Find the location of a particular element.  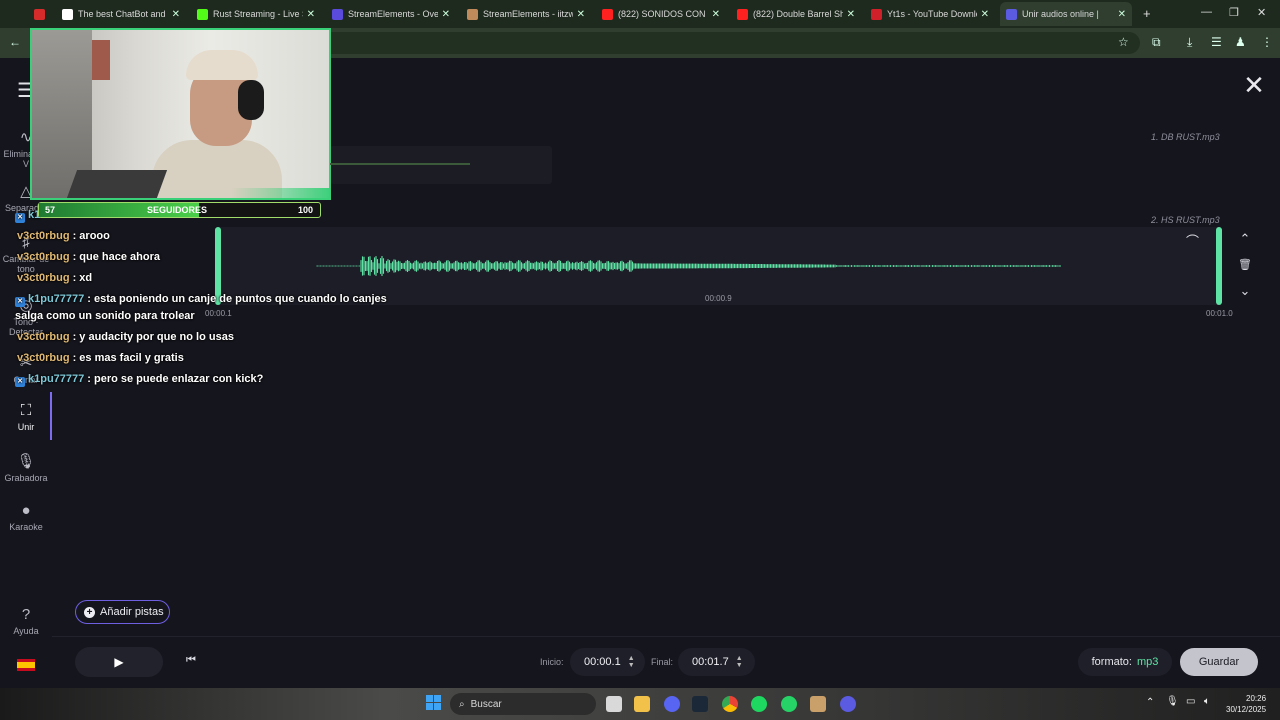

taskbar-clock: 20:26 30/12/2025 is located at coordinates (1246, 704).